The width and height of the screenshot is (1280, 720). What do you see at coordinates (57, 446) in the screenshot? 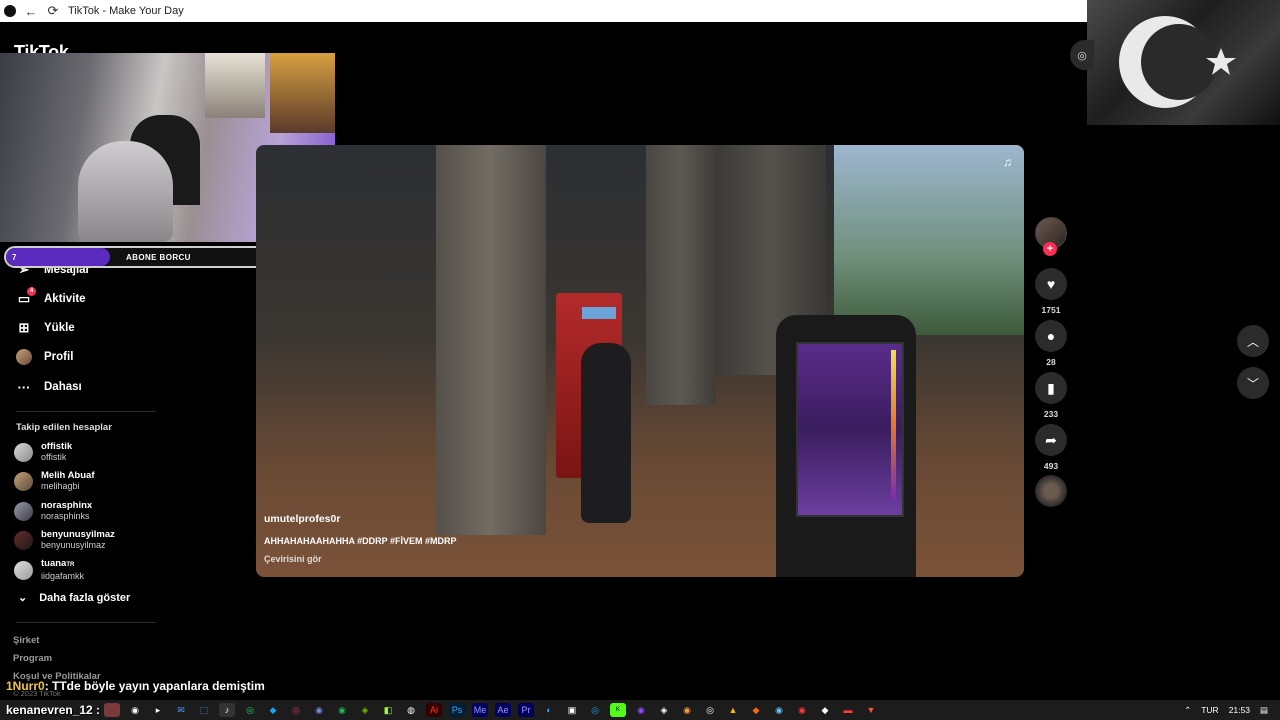
I see `account-name: offistik` at bounding box center [57, 446].